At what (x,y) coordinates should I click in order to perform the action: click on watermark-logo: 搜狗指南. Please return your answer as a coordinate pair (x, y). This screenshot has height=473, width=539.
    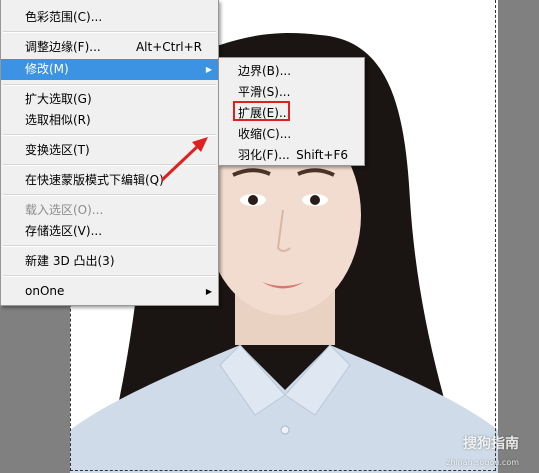
    Looking at the image, I should click on (491, 444).